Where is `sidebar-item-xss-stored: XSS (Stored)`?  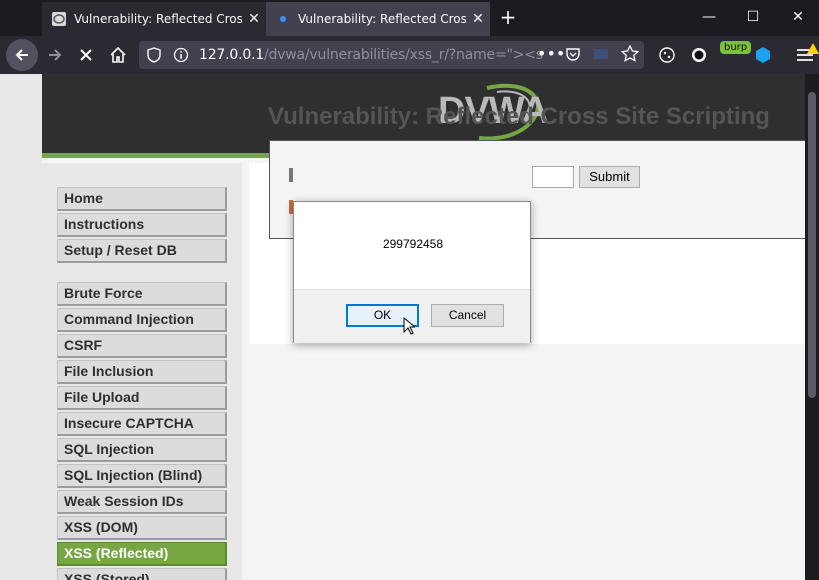 sidebar-item-xss-stored: XSS (Stored) is located at coordinates (142, 574).